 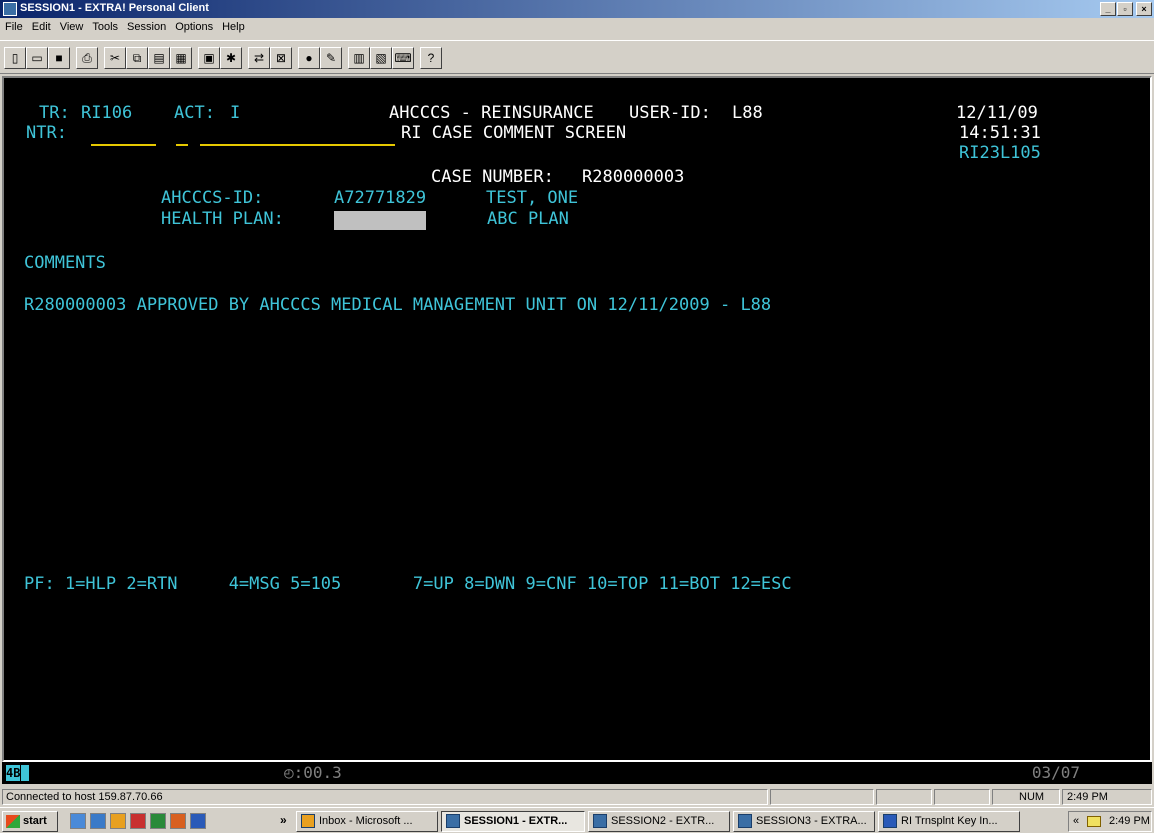 I want to click on powerpoint-icon, so click(x=178, y=821).